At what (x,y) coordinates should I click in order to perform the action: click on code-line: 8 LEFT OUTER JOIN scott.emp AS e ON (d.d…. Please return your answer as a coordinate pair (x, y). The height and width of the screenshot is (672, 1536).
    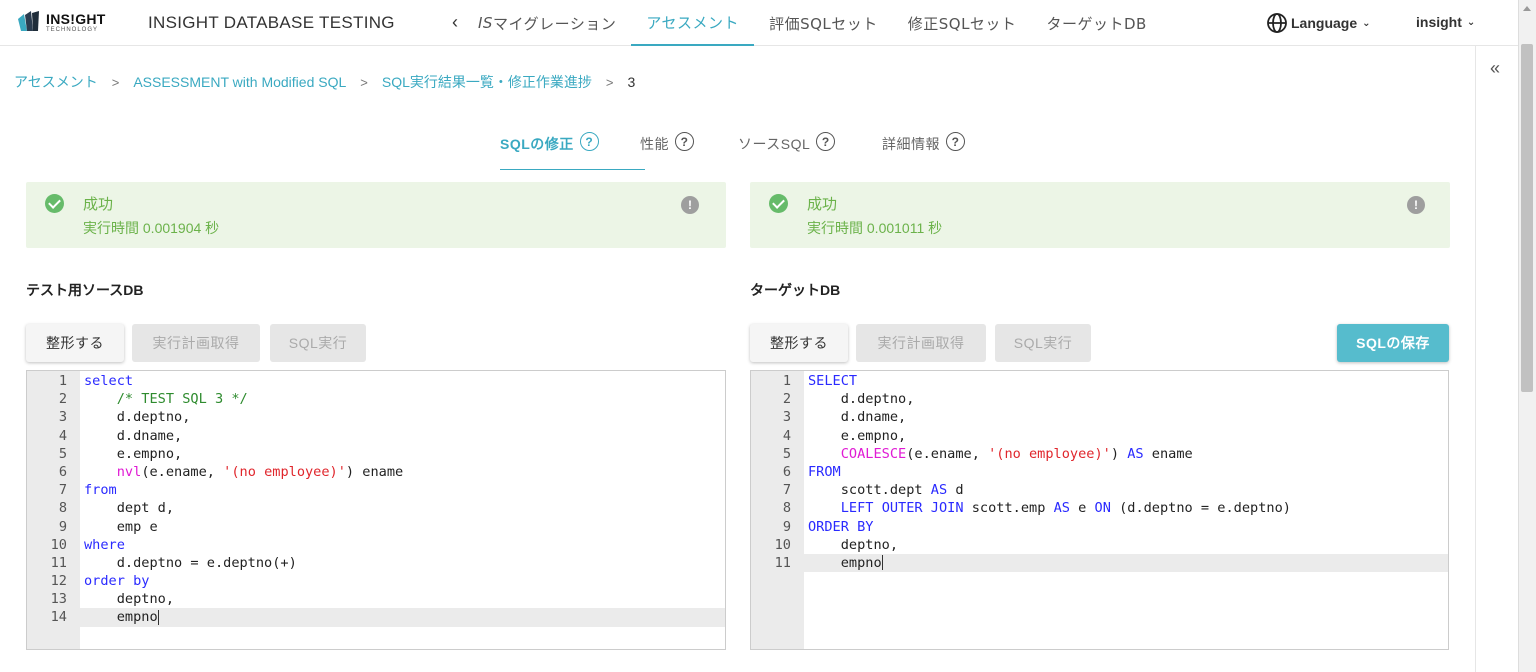
    Looking at the image, I should click on (1099, 508).